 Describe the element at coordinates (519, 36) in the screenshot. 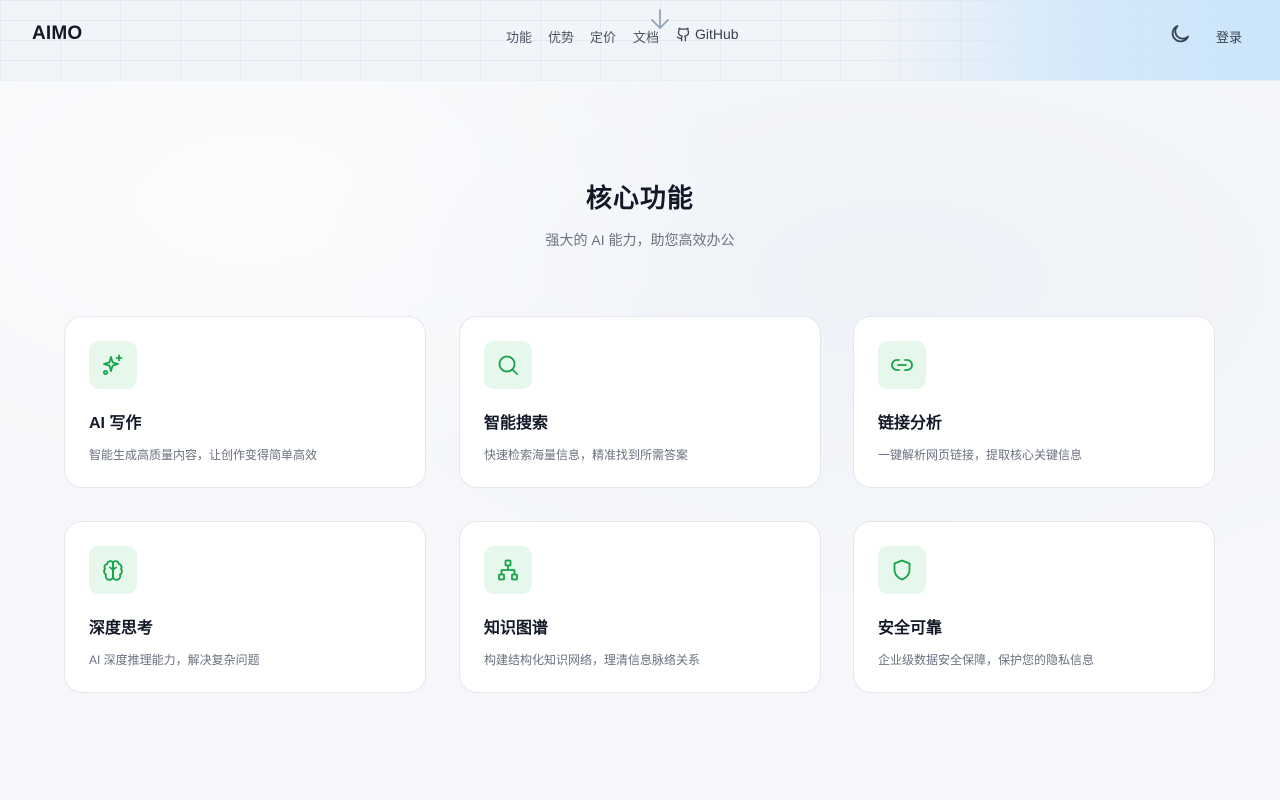

I see `nav-item-features: 功能` at that location.